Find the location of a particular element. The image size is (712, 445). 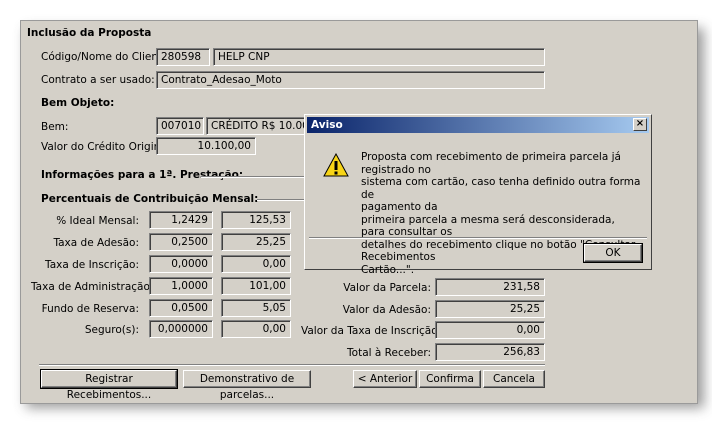

bem-codigo-field: 007010 is located at coordinates (180, 126).